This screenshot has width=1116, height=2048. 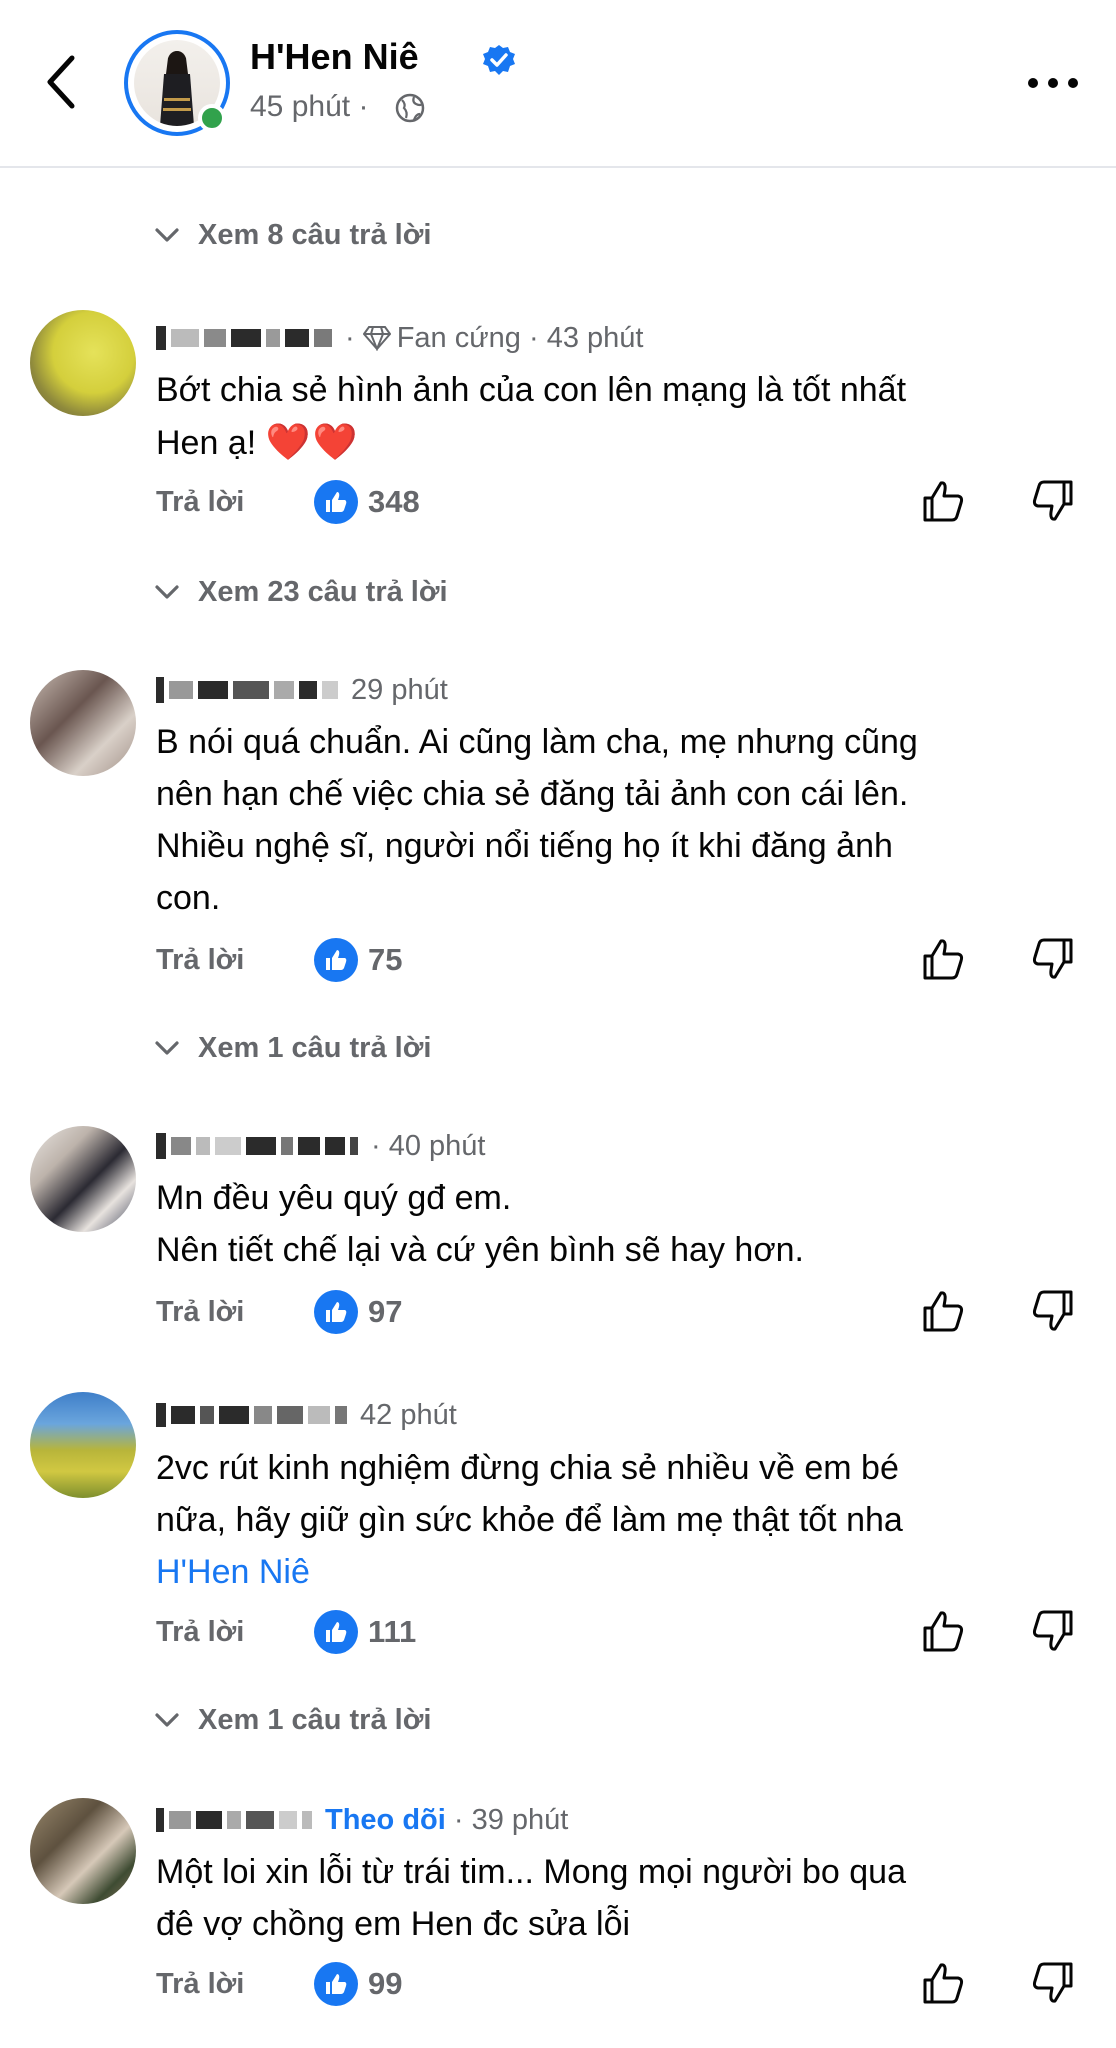 I want to click on like-count: 111, so click(x=392, y=1631).